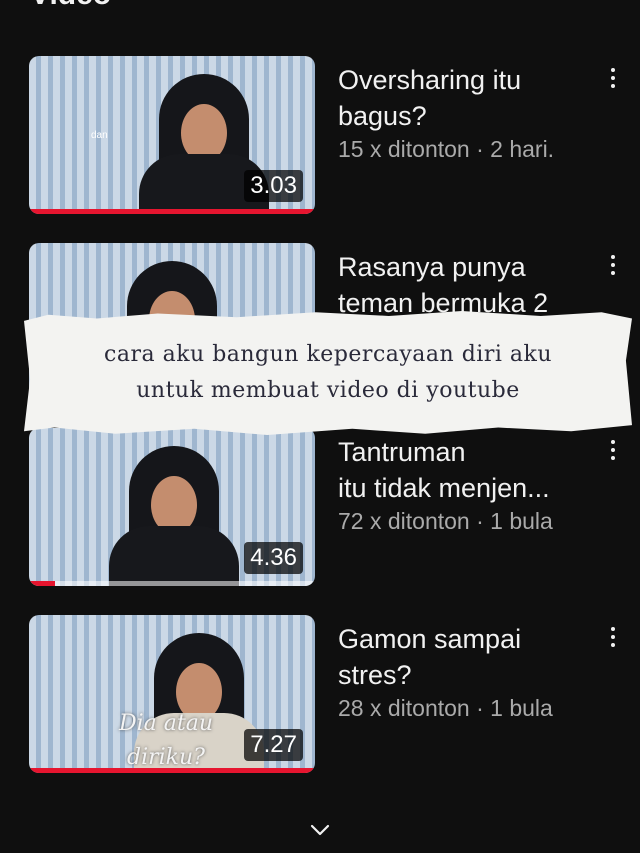  Describe the element at coordinates (172, 694) in the screenshot. I see `video-thumbnail: Dia atau diriku? 7.27` at that location.